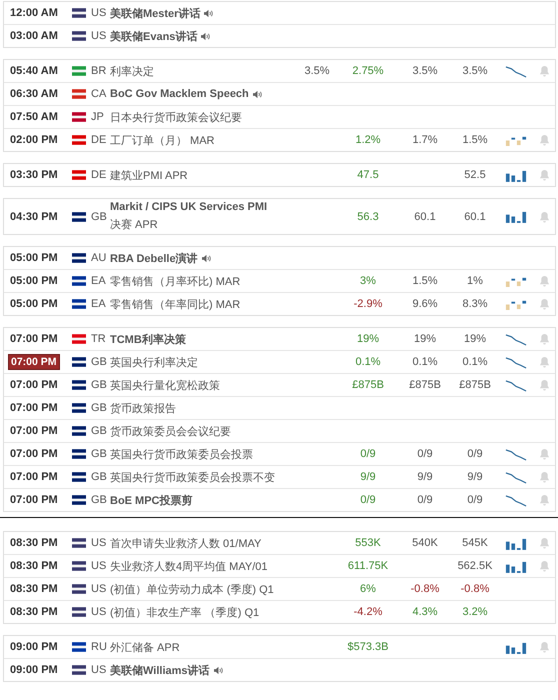 The height and width of the screenshot is (700, 558). Describe the element at coordinates (34, 175) in the screenshot. I see `event-time: 03:30 PM` at that location.